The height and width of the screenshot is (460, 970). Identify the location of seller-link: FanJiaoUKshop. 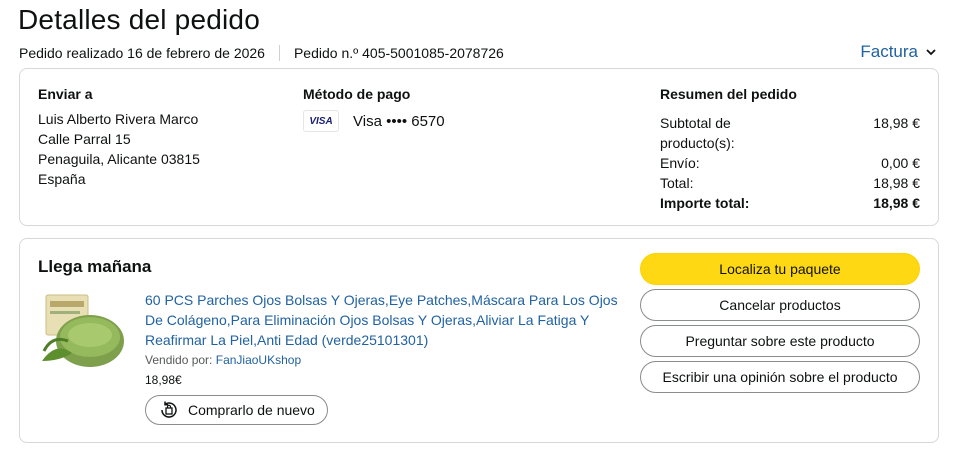
(258, 360).